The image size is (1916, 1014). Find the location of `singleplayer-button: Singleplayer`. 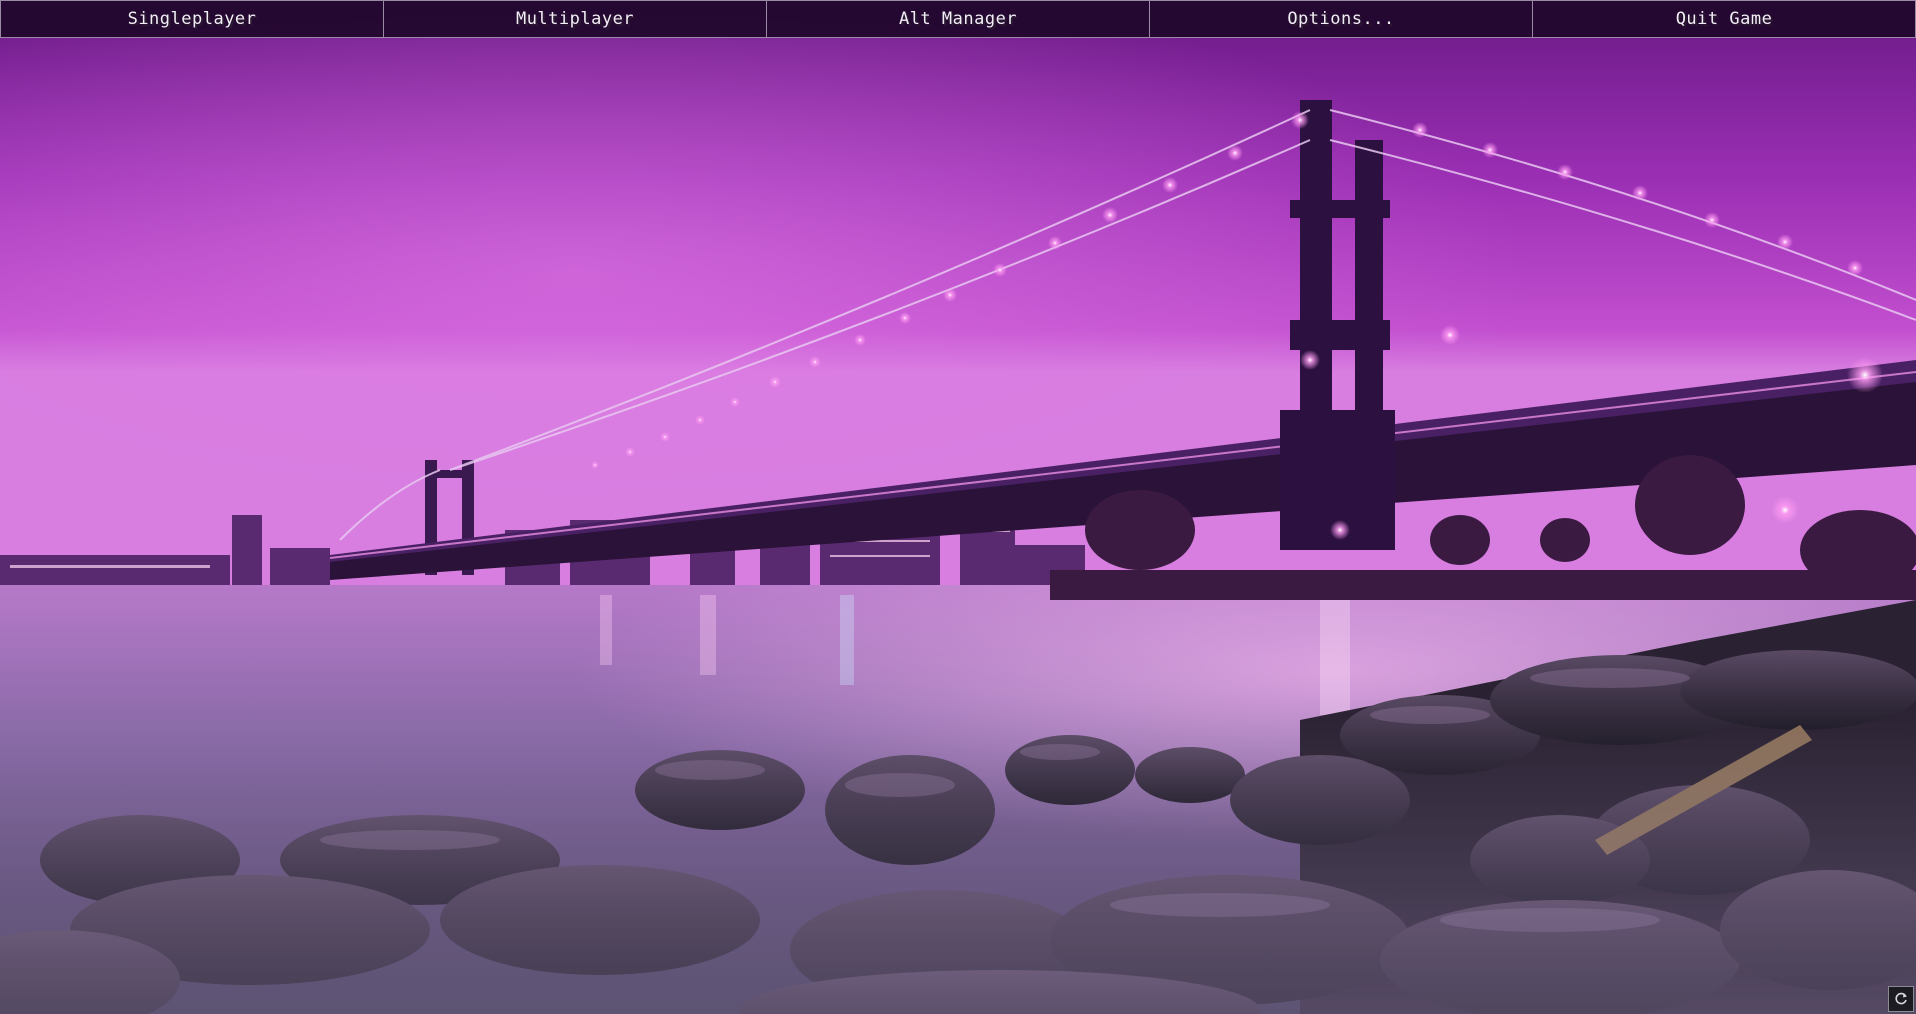

singleplayer-button: Singleplayer is located at coordinates (192, 19).